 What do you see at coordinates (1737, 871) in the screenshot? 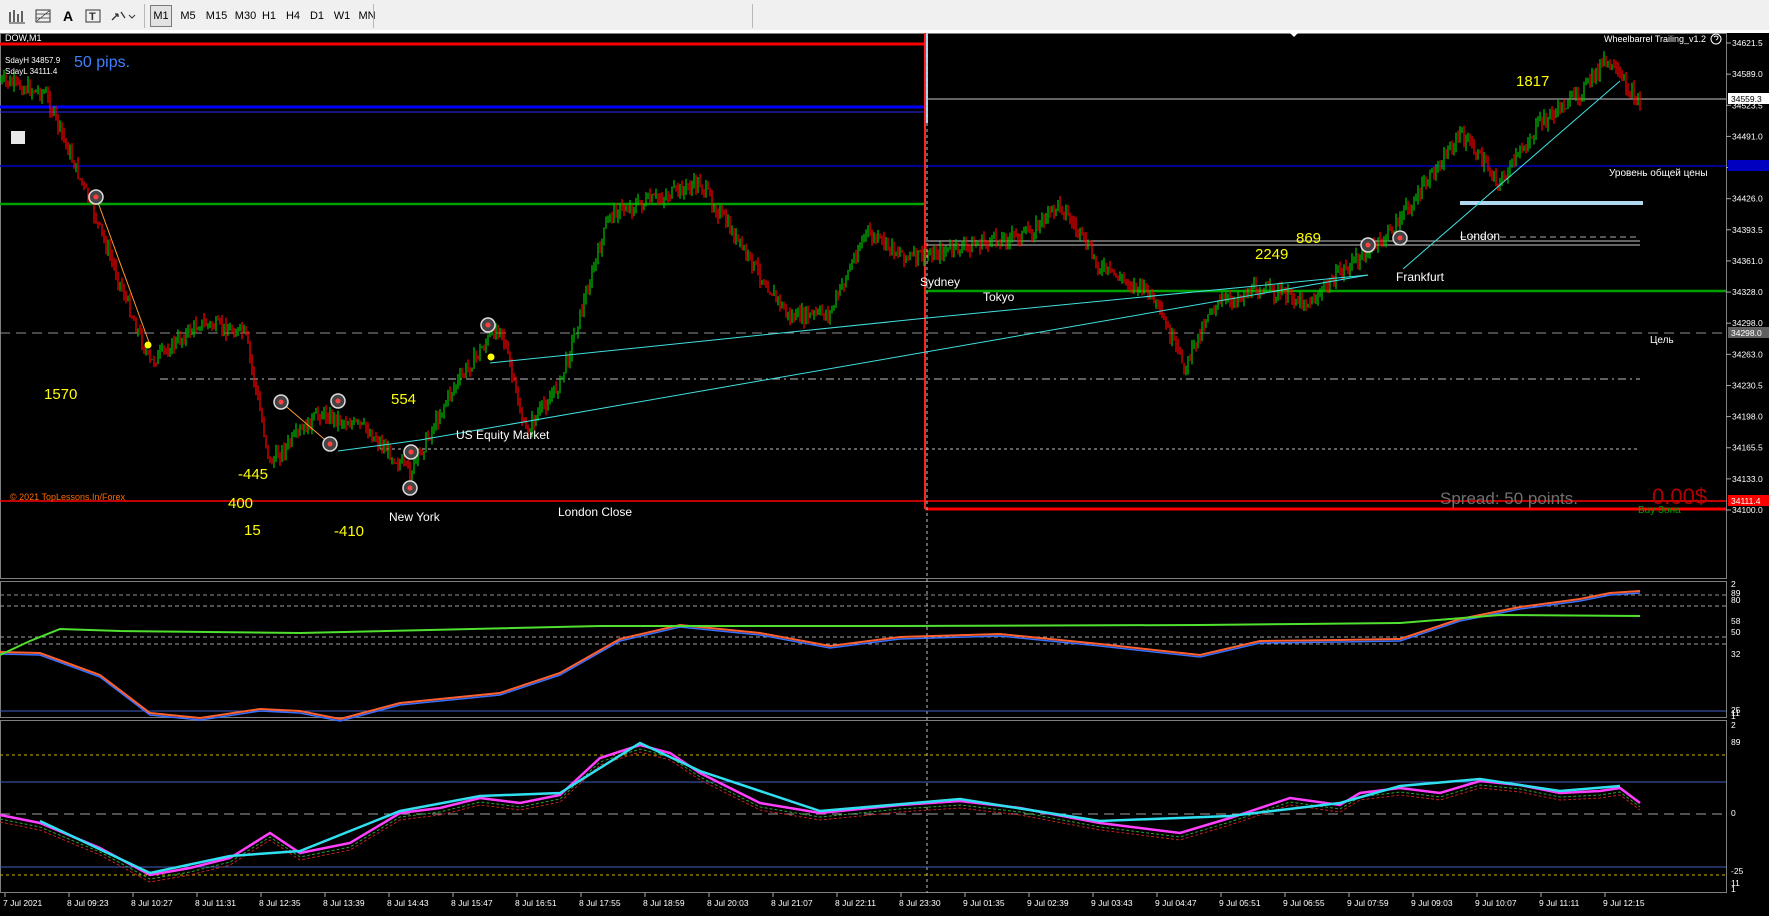
I see `sub2-label: -25` at bounding box center [1737, 871].